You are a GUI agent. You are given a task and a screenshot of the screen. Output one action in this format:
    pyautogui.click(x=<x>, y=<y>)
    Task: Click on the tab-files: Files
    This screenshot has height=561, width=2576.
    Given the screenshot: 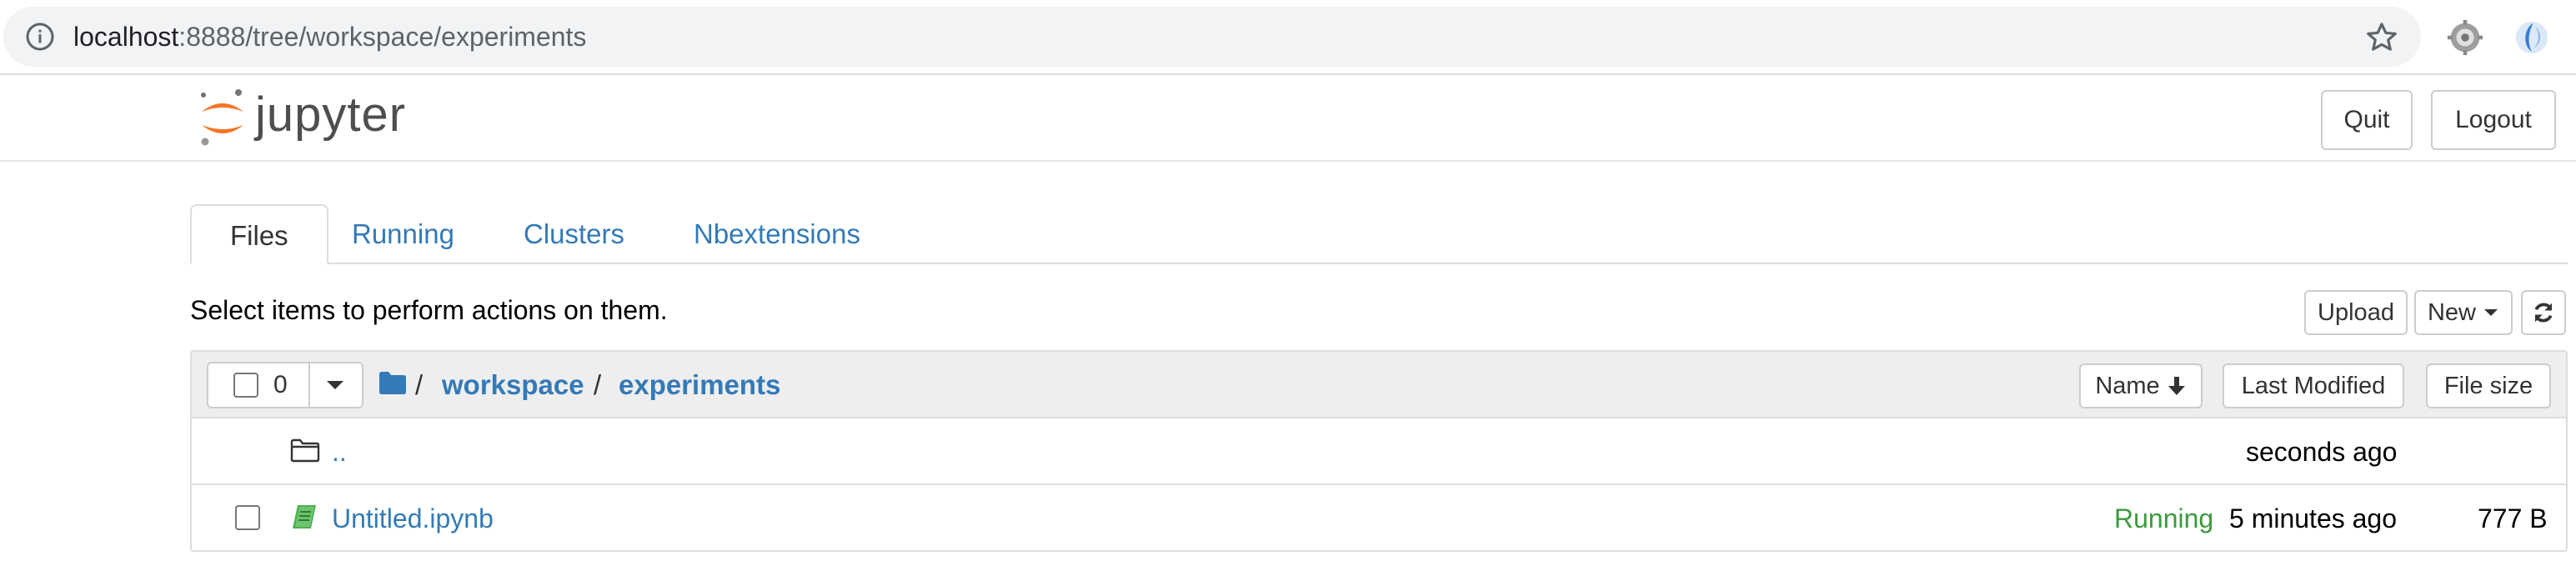 What is the action you would take?
    pyautogui.click(x=259, y=234)
    